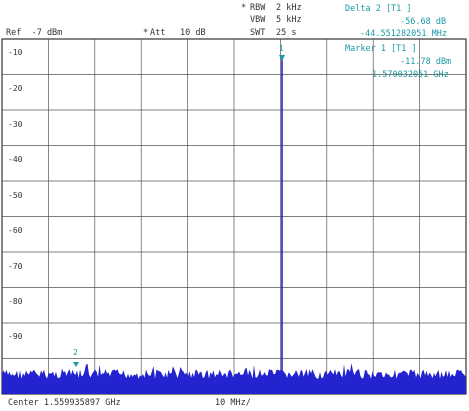  Describe the element at coordinates (15, 88) in the screenshot. I see `y-label-2: -20` at that location.